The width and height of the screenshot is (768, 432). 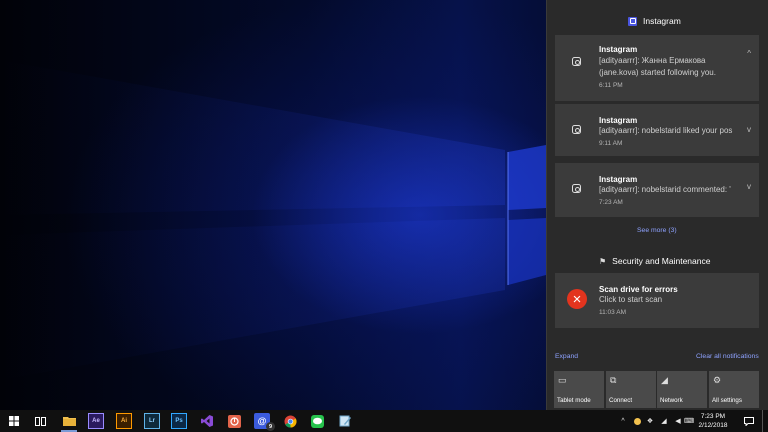 I want to click on notification-group-instagram: Instagram, so click(x=654, y=21).